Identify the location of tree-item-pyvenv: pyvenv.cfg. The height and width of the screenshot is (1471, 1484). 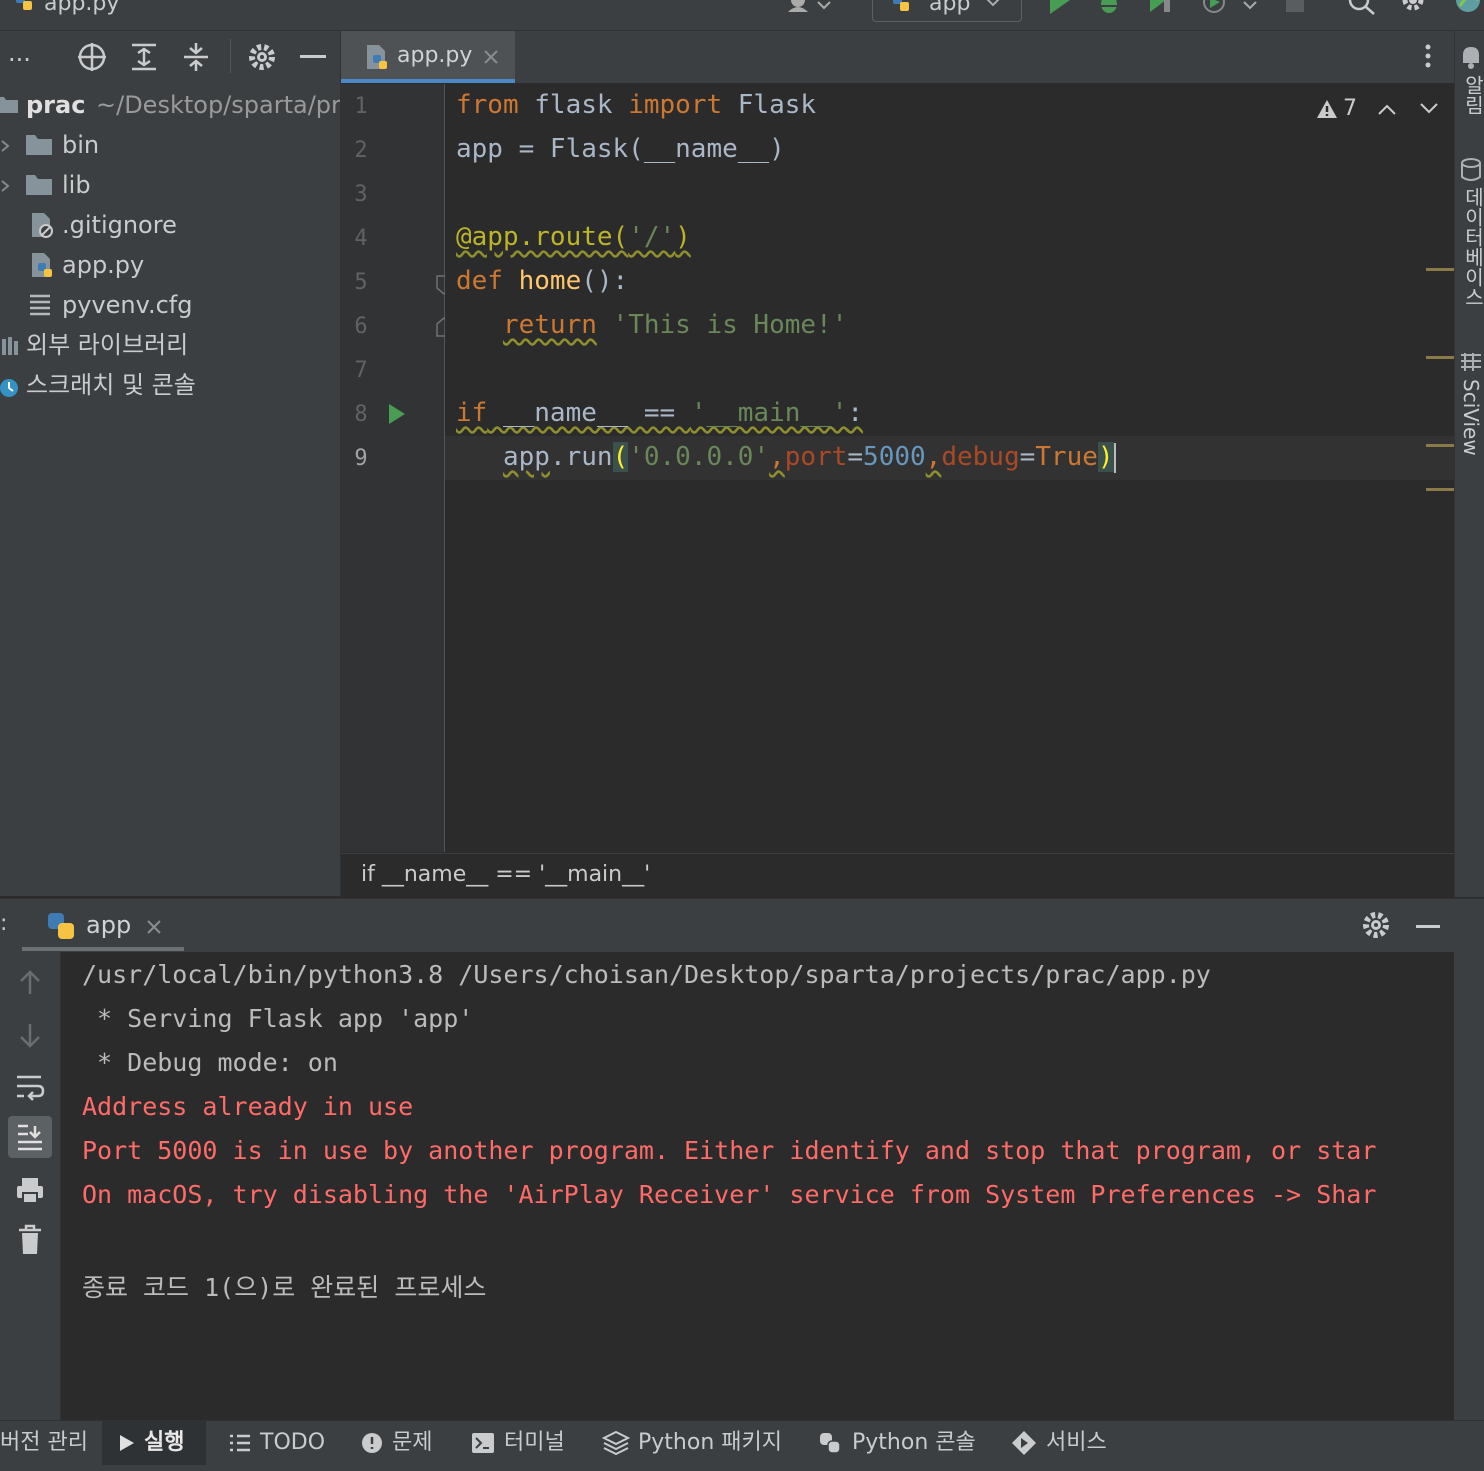
(170, 305).